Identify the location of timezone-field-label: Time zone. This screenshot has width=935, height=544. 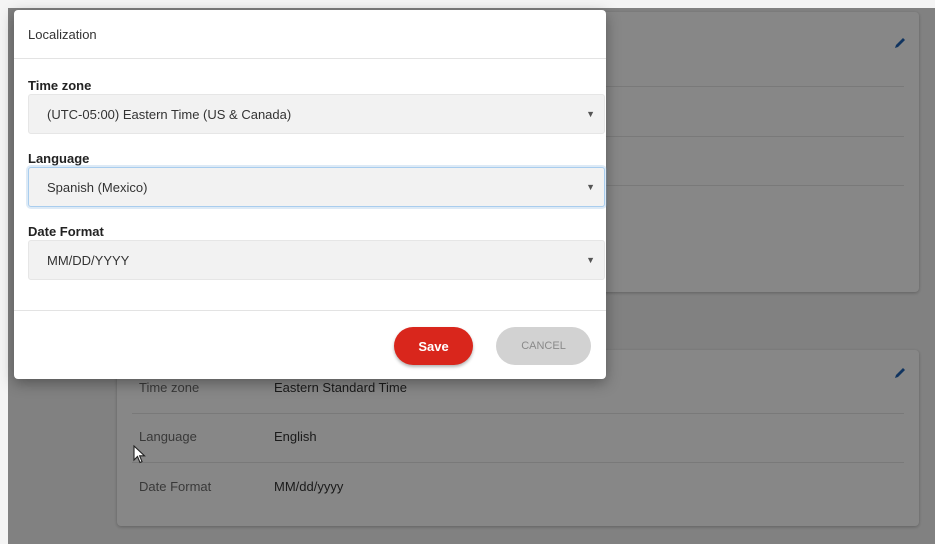
(60, 85).